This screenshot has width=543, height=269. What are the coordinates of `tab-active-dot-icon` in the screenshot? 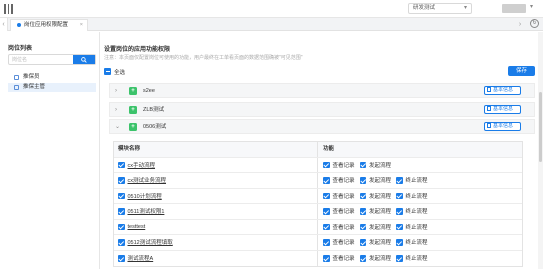 It's located at (19, 24).